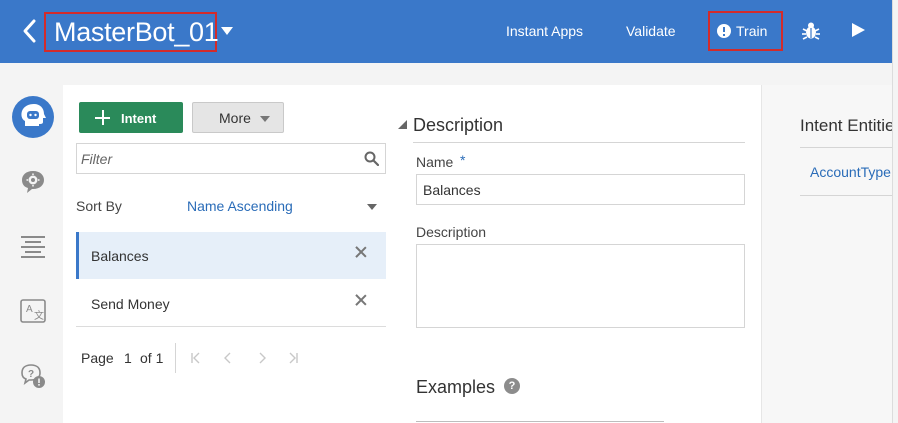 This screenshot has height=423, width=898. I want to click on add-intent-button: Intent, so click(131, 117).